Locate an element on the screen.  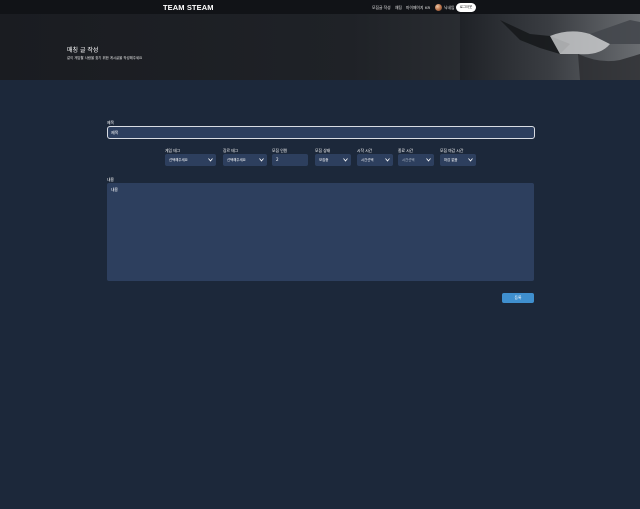
start-time-select: 시간선택 is located at coordinates (375, 160).